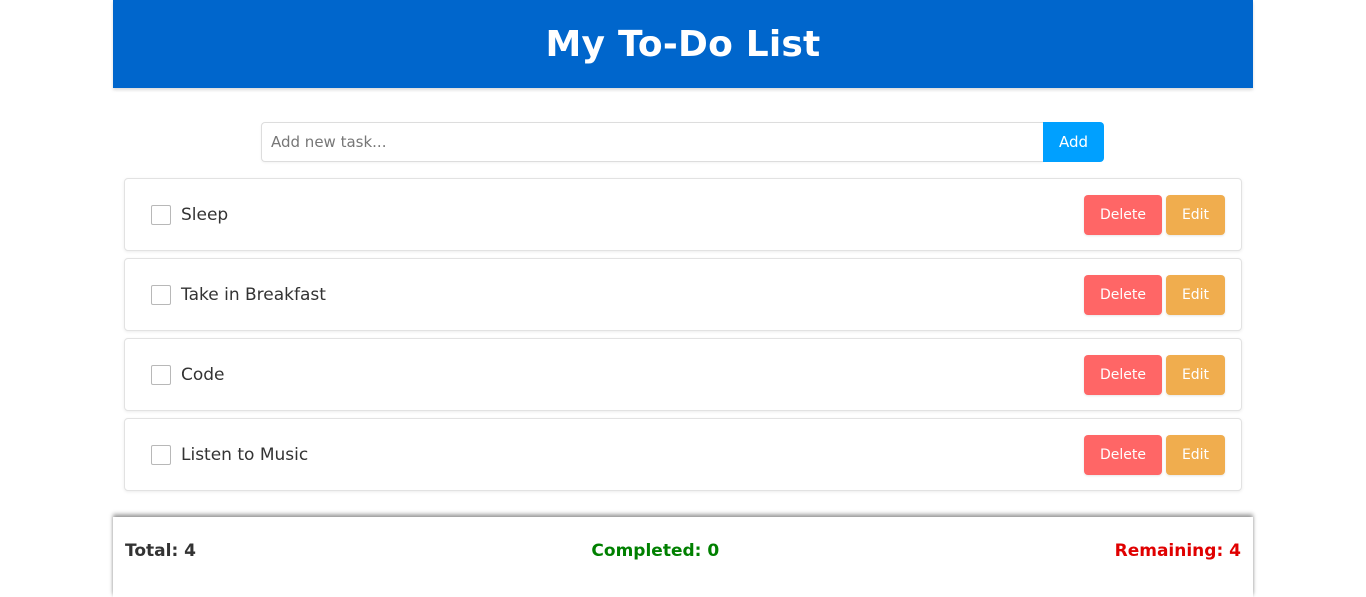  I want to click on stats-footer: Total: 4 Completed: 0 Remaining: 4, so click(683, 557).